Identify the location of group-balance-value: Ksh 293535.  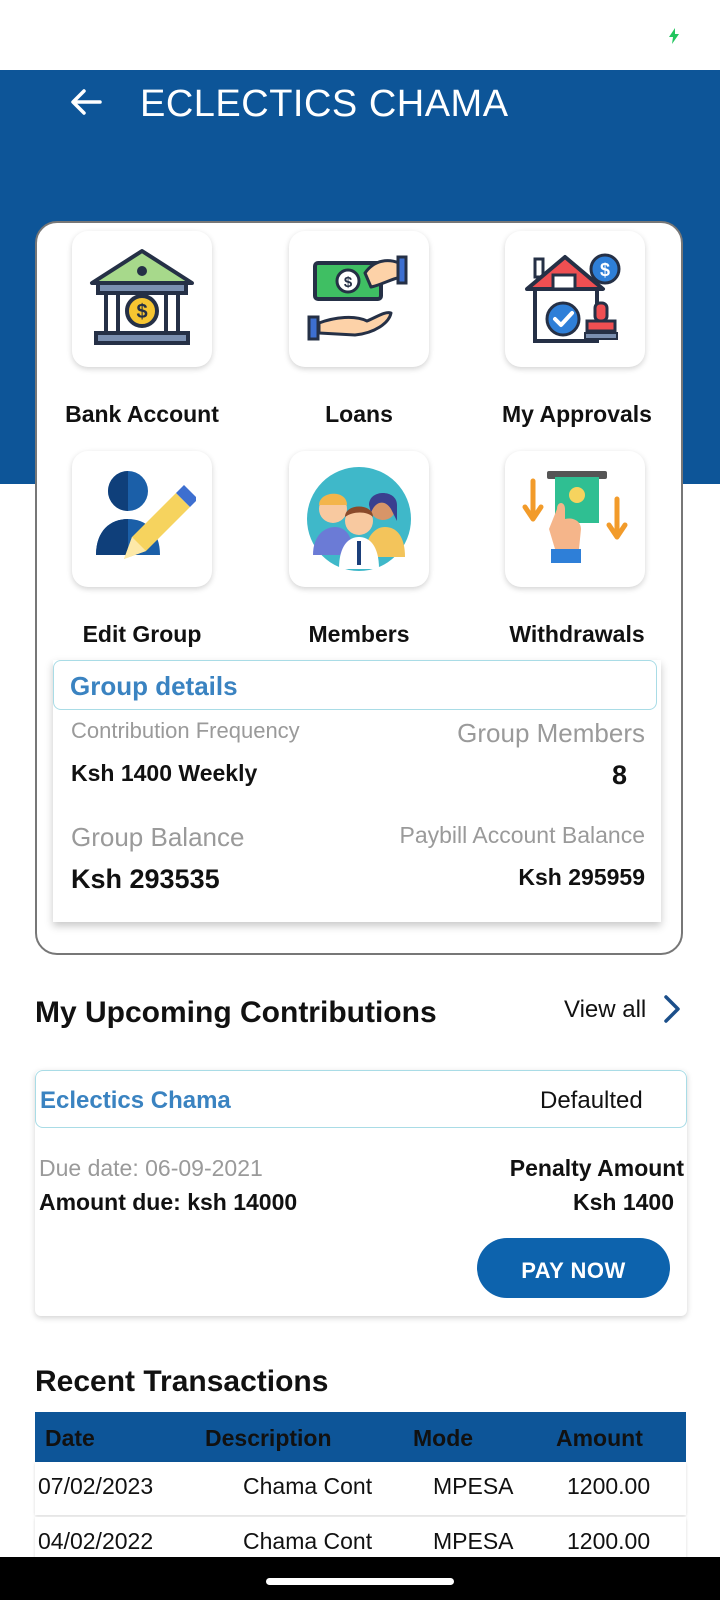
(145, 879).